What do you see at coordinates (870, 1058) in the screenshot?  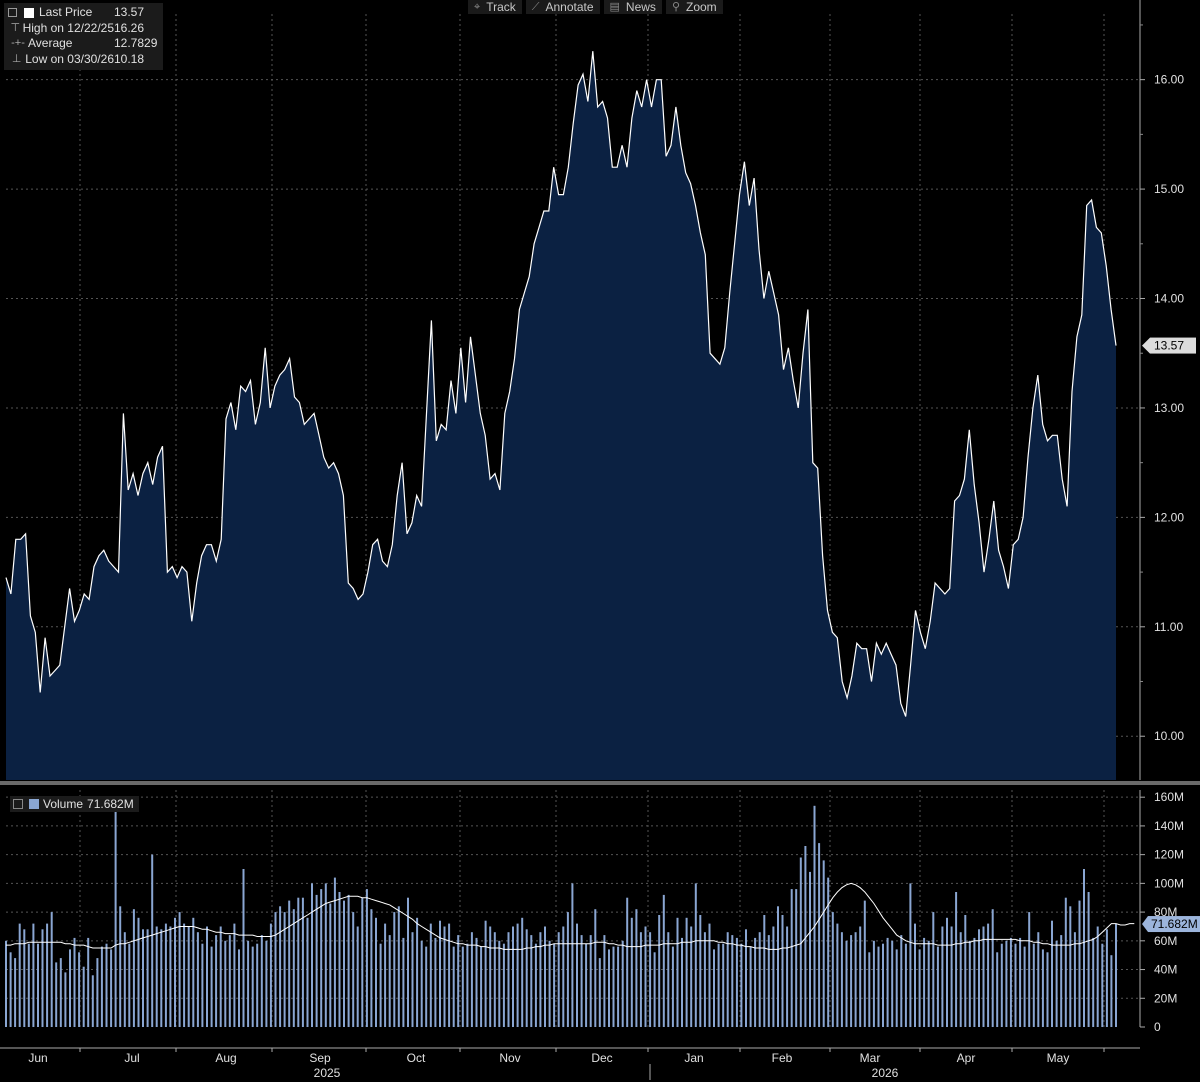 I see `month-label: Mar` at bounding box center [870, 1058].